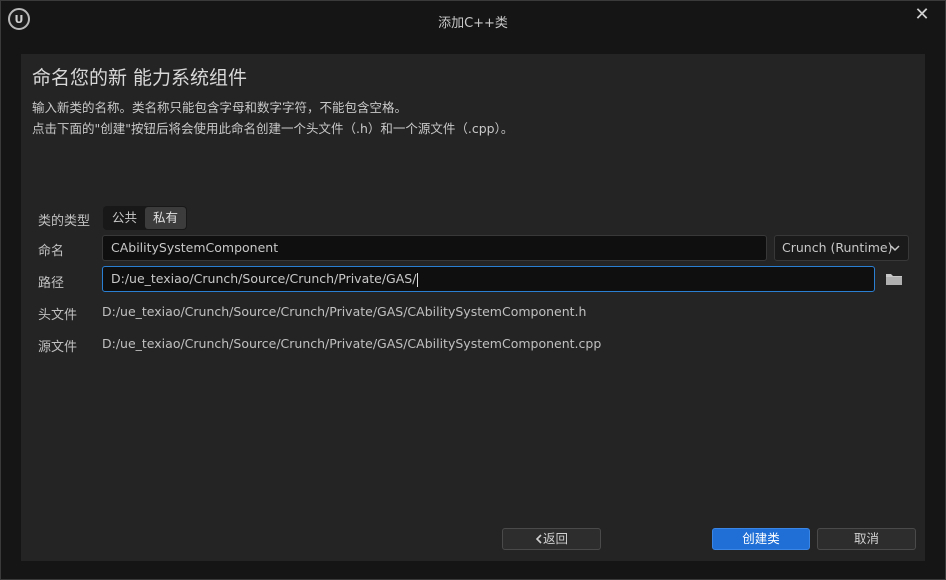  What do you see at coordinates (895, 252) in the screenshot?
I see `chevron-down-icon` at bounding box center [895, 252].